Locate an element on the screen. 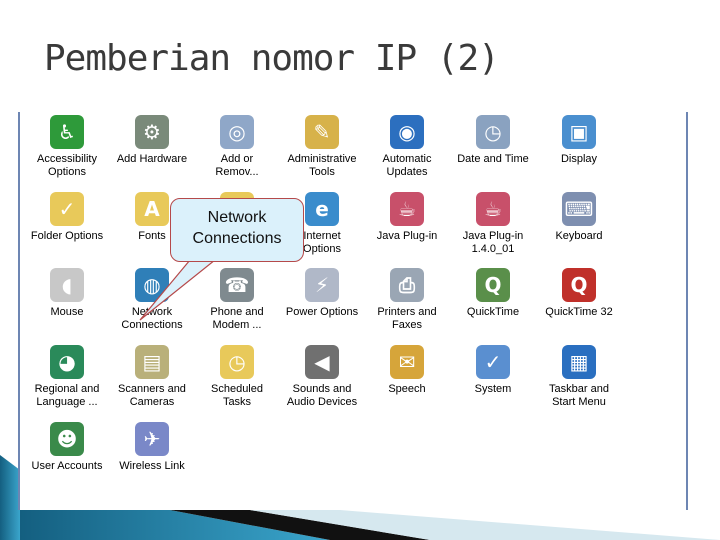 The height and width of the screenshot is (540, 720). callout-pointer is located at coordinates (178, 290).